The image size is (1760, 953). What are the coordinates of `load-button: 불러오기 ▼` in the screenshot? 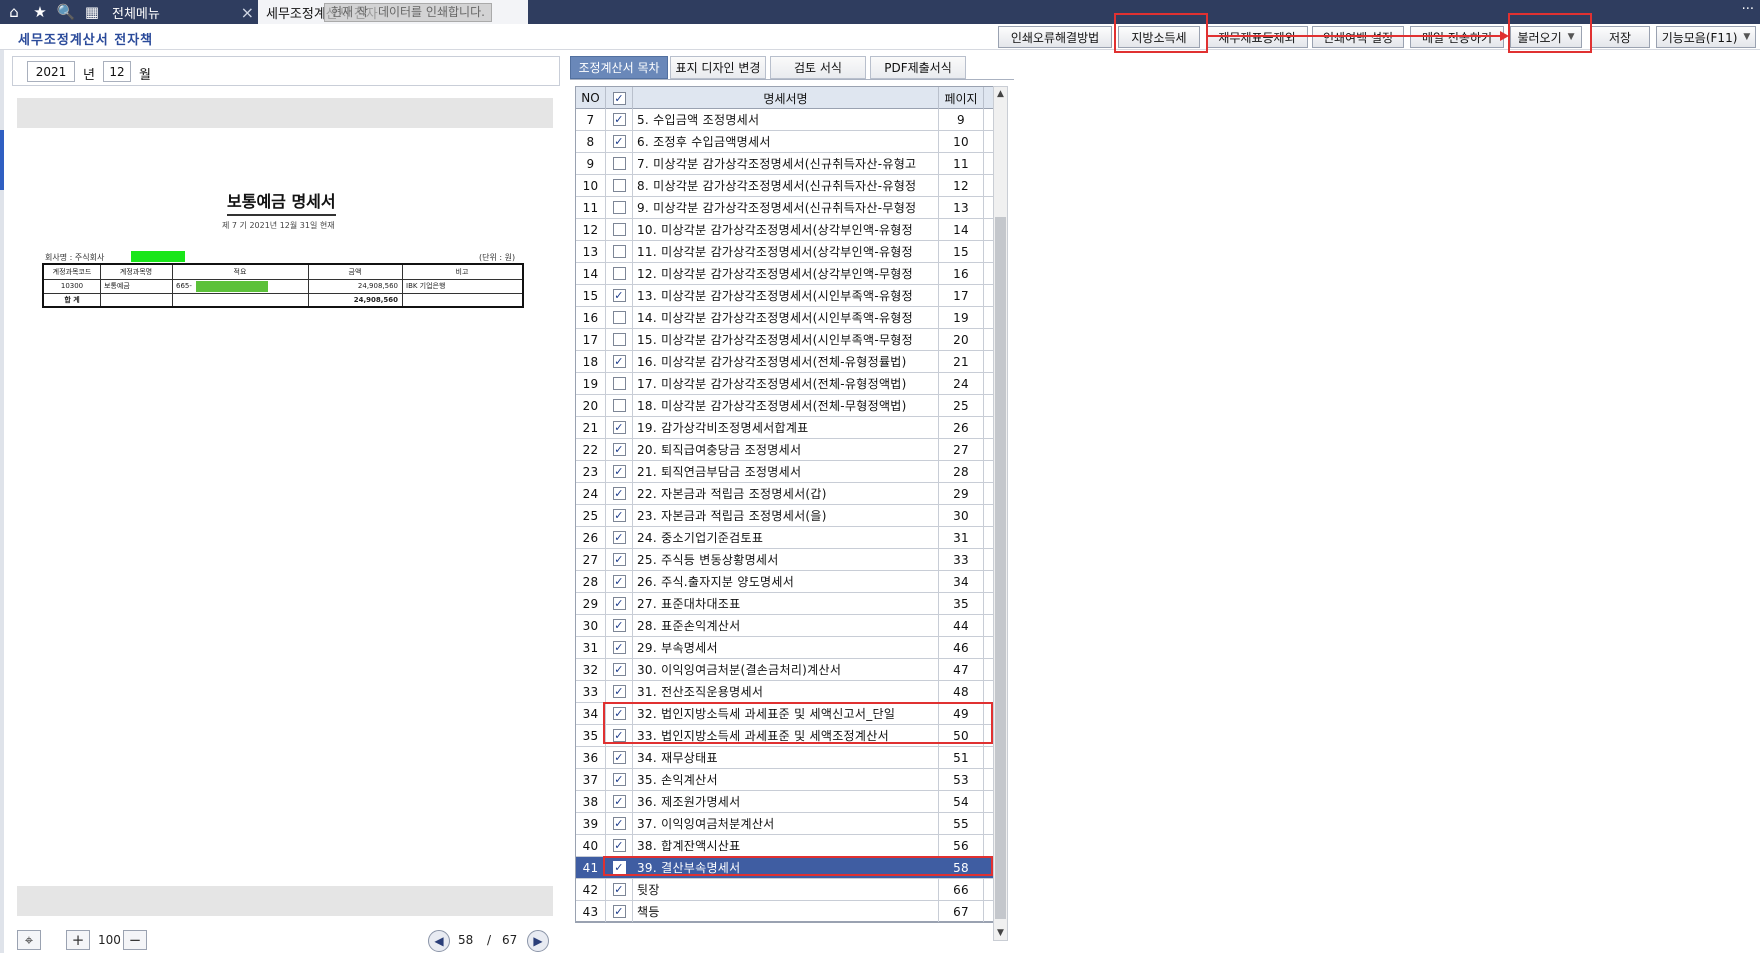 It's located at (1546, 37).